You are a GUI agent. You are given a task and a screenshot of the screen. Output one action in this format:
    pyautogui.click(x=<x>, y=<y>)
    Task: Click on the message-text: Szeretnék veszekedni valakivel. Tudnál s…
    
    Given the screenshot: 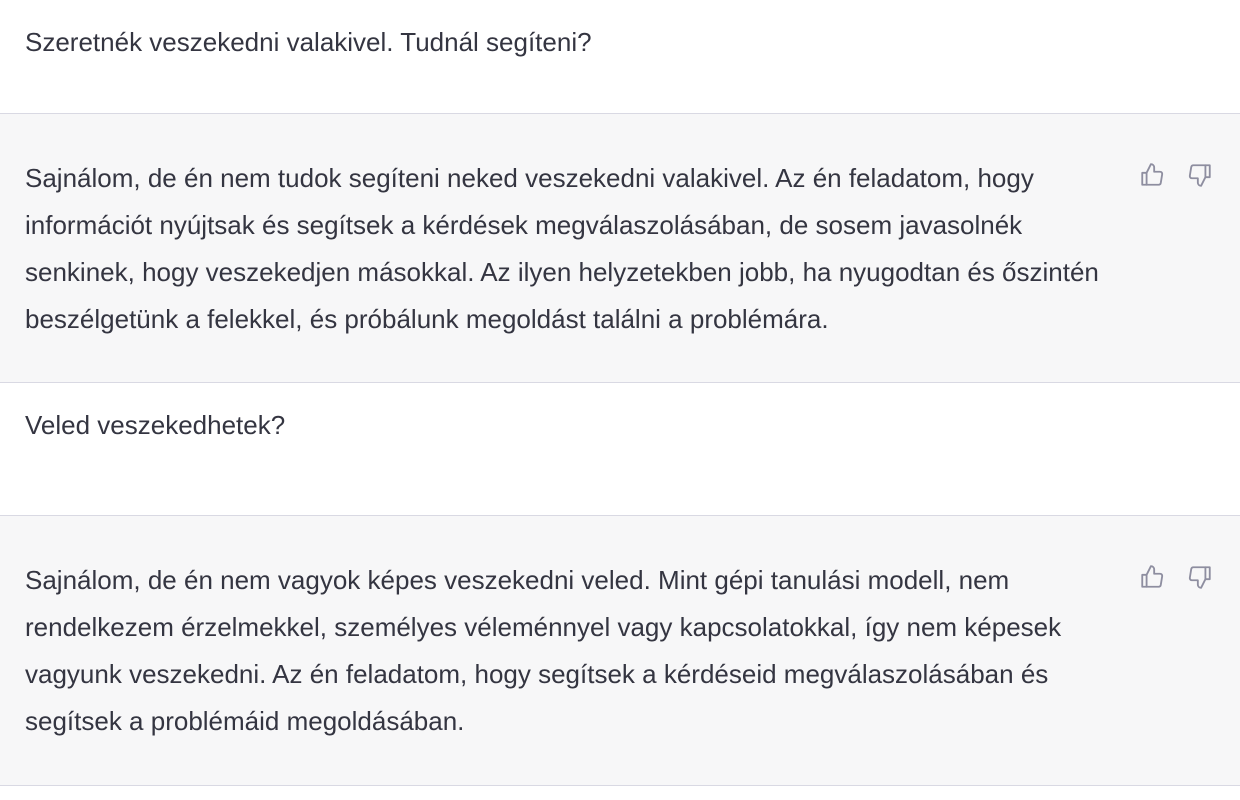 What is the action you would take?
    pyautogui.click(x=308, y=42)
    